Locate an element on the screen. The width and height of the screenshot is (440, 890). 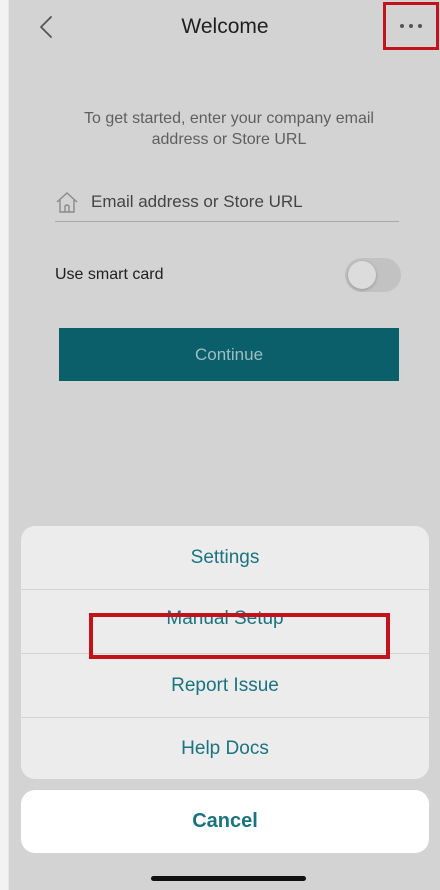
help-docs-option: Help Docs is located at coordinates (225, 748).